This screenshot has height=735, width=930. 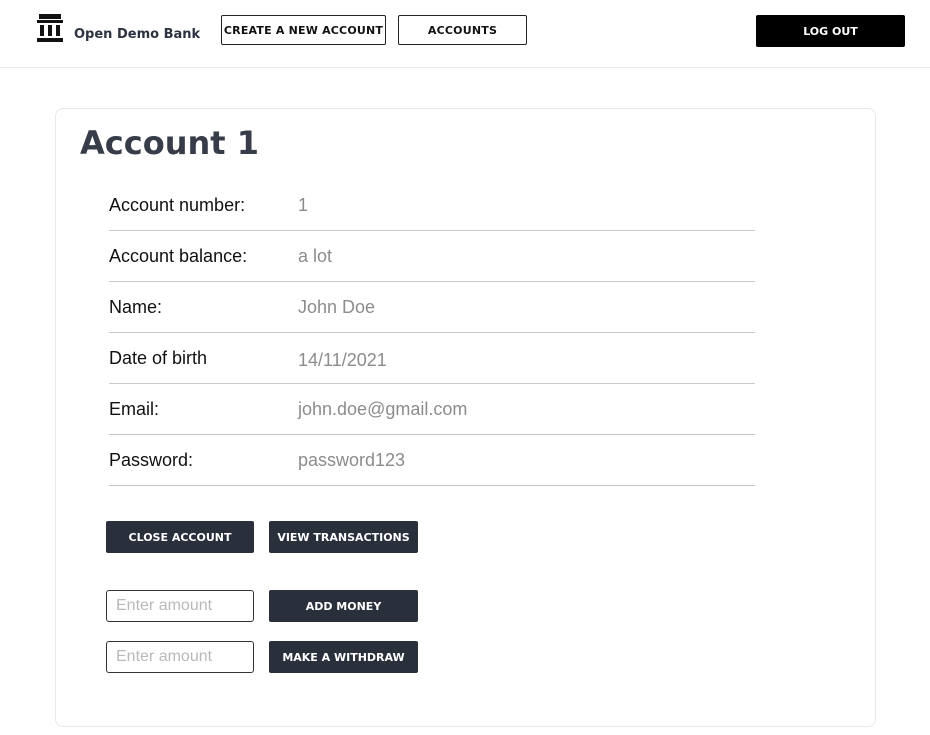 I want to click on create-account-button: CREATE A NEW ACCOUNT, so click(x=303, y=30).